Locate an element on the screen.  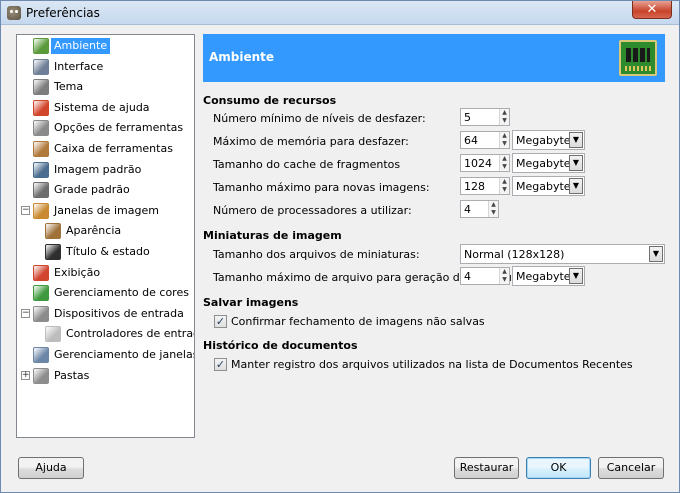
thumbnail-max-file-unit-combo: Megabytes ▼ is located at coordinates (548, 276).